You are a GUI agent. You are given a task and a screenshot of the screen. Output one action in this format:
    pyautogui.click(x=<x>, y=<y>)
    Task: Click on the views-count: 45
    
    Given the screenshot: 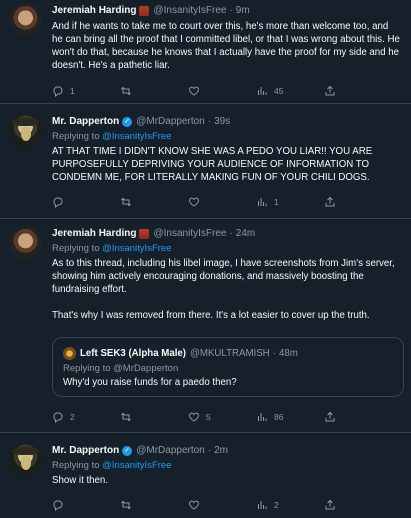 What is the action you would take?
    pyautogui.click(x=279, y=91)
    